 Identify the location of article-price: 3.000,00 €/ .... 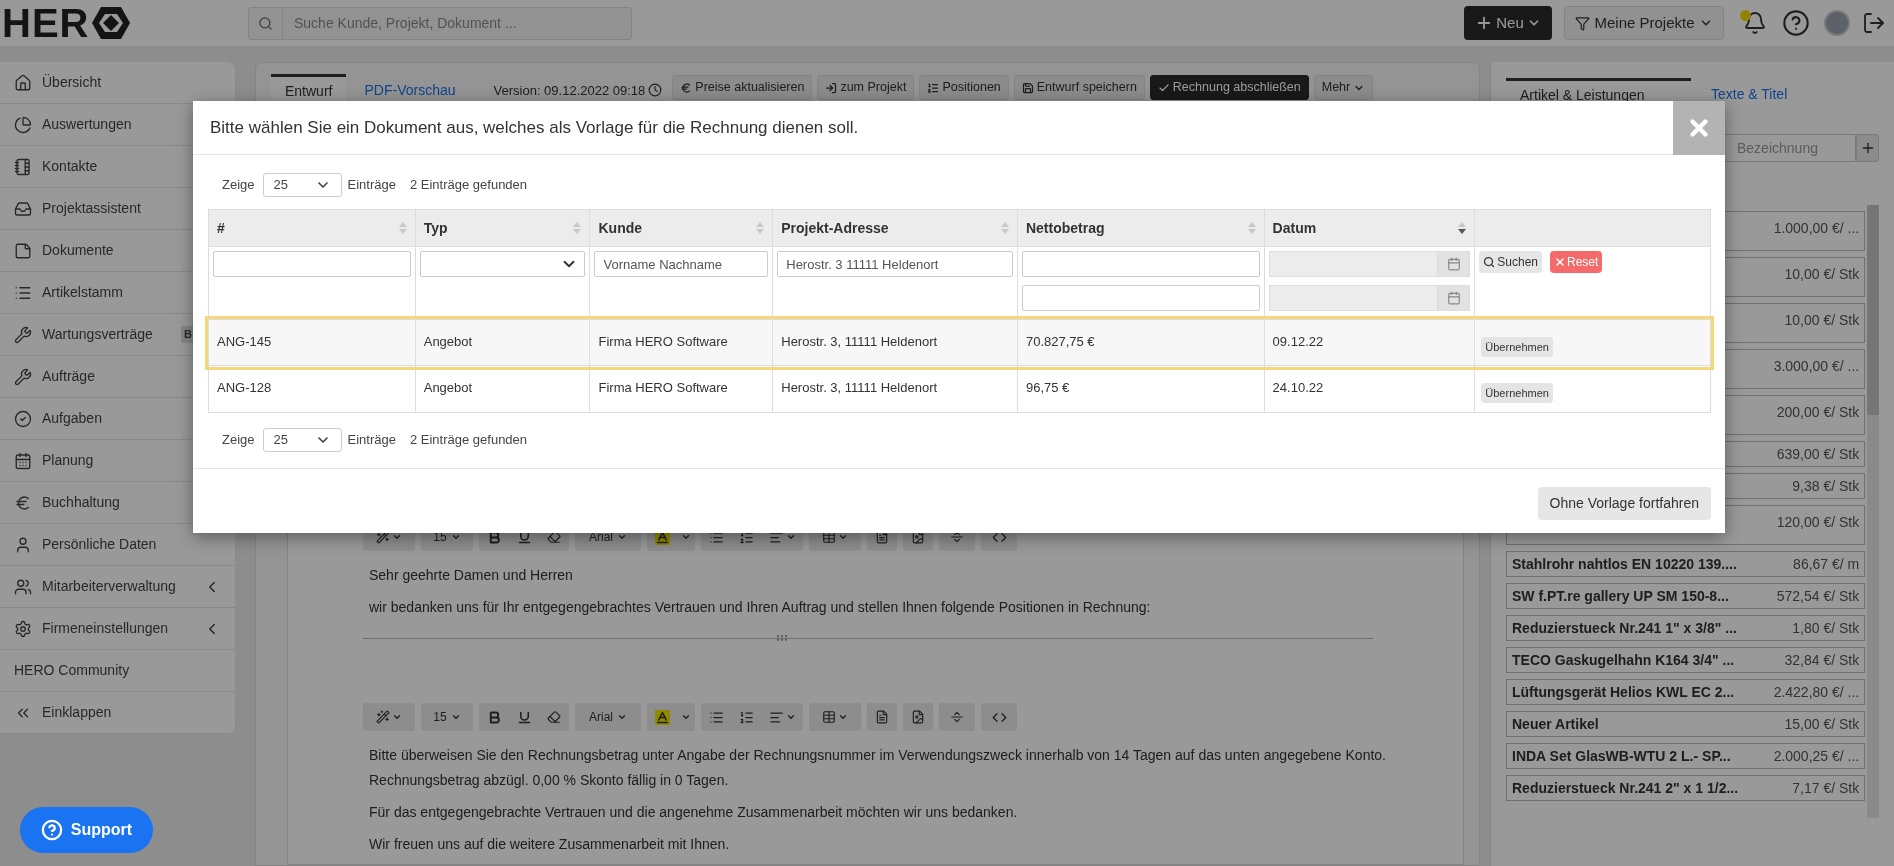
(1816, 366).